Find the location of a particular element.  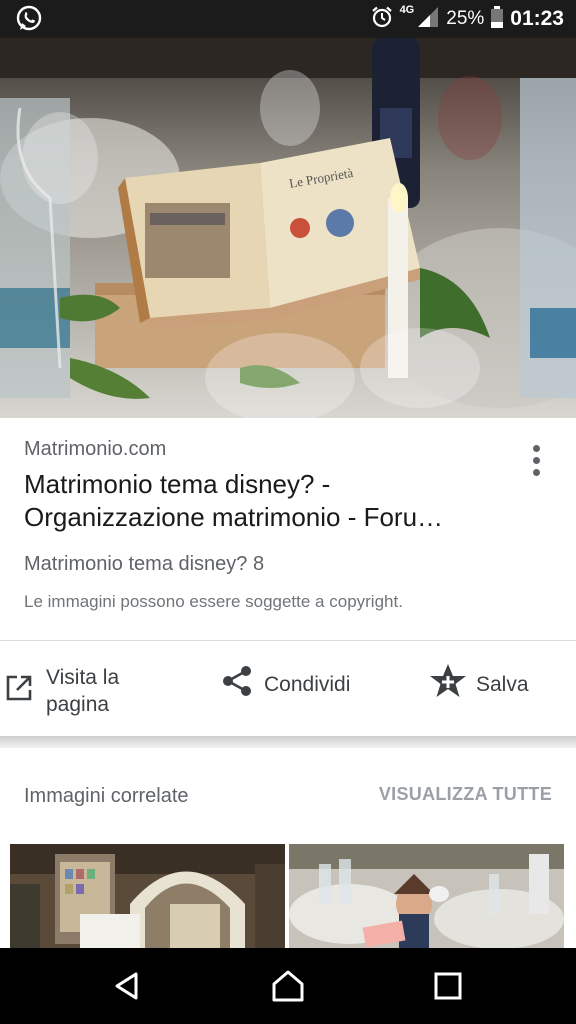

open-in-new-icon is located at coordinates (19, 691).